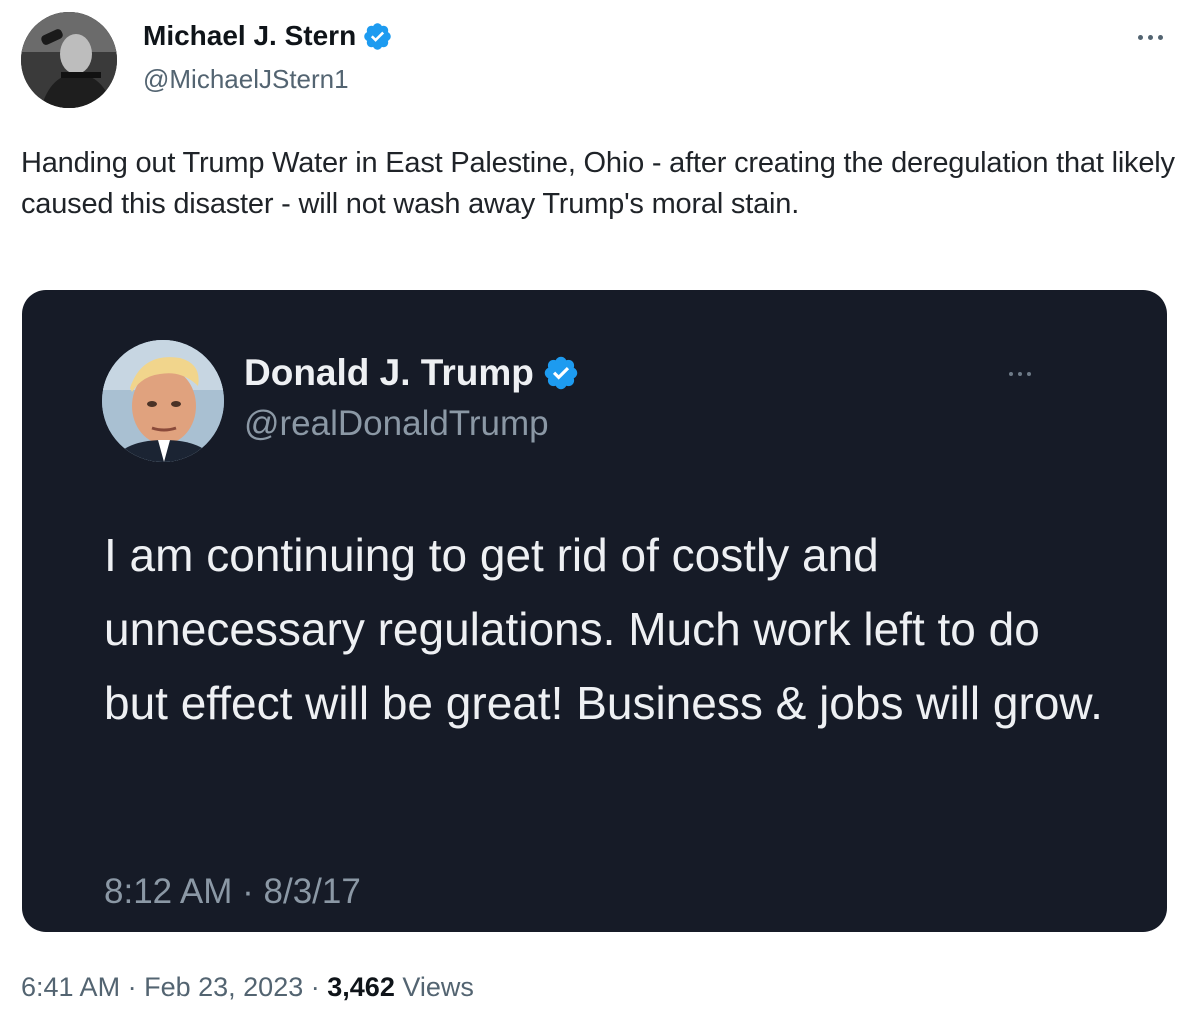 The width and height of the screenshot is (1200, 1017). What do you see at coordinates (163, 401) in the screenshot?
I see `quoted-author-avatar` at bounding box center [163, 401].